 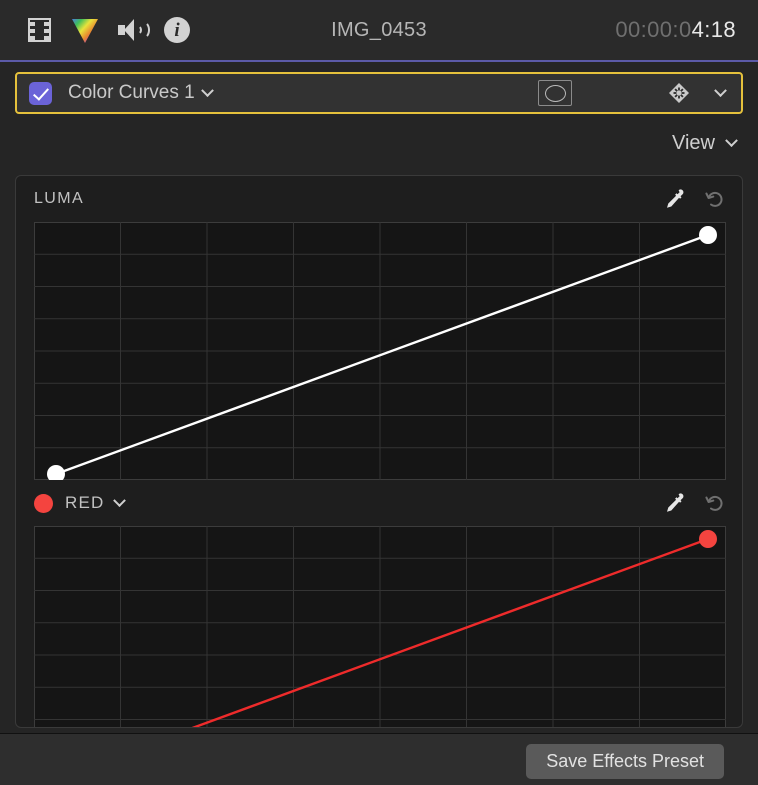 I want to click on save-effects-preset-button: Save Effects Preset, so click(x=625, y=761).